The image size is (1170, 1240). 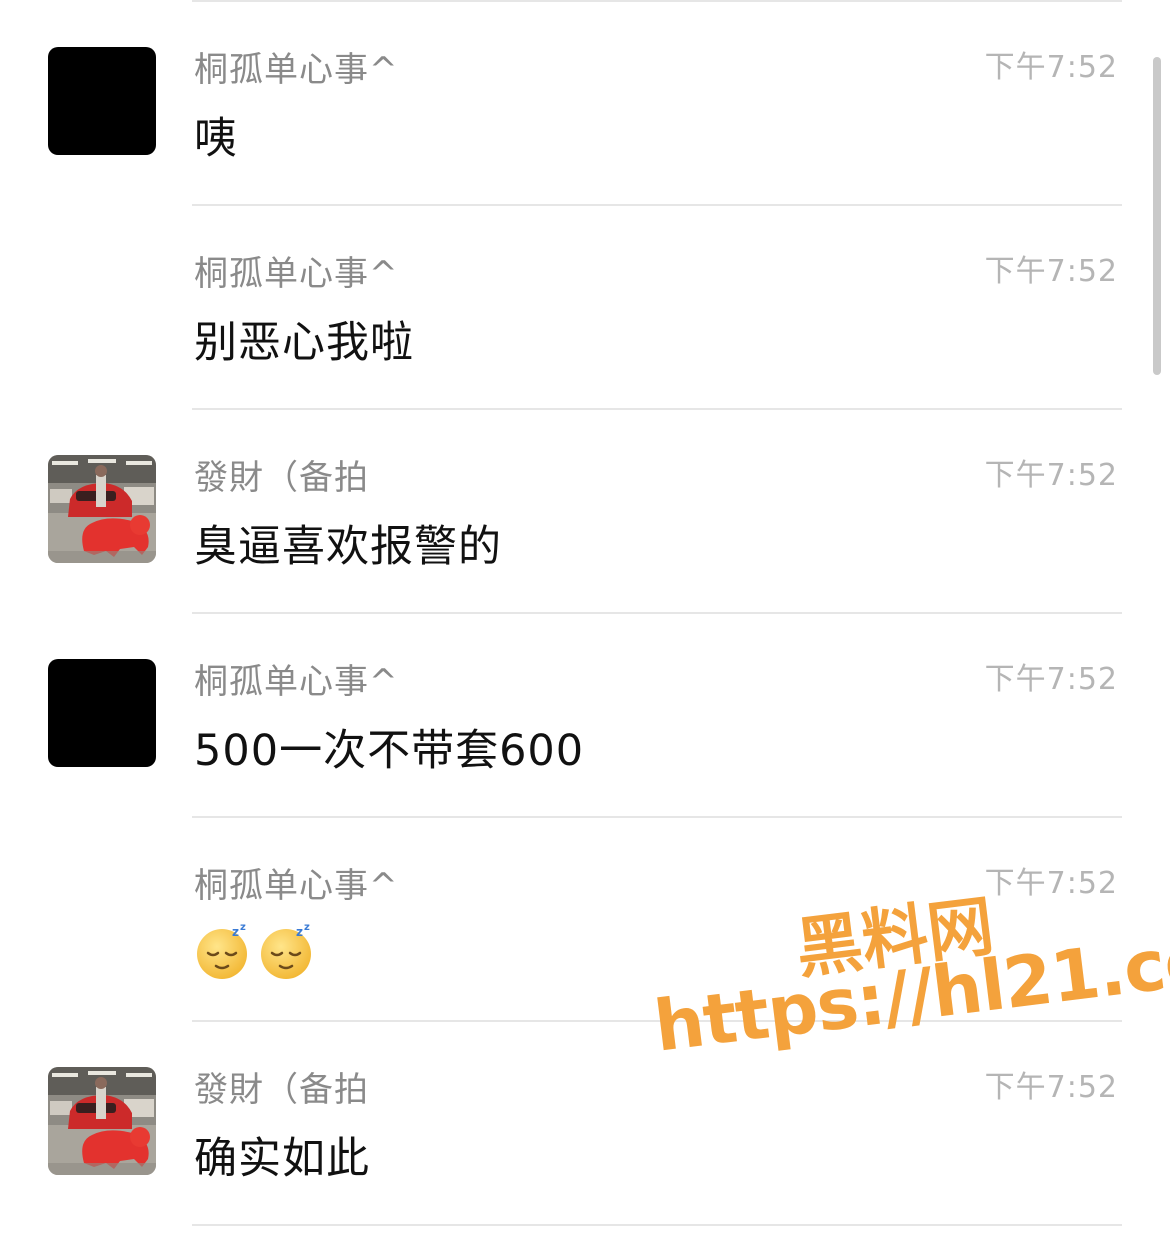 What do you see at coordinates (304, 343) in the screenshot?
I see `message-text: 别恶心我啦` at bounding box center [304, 343].